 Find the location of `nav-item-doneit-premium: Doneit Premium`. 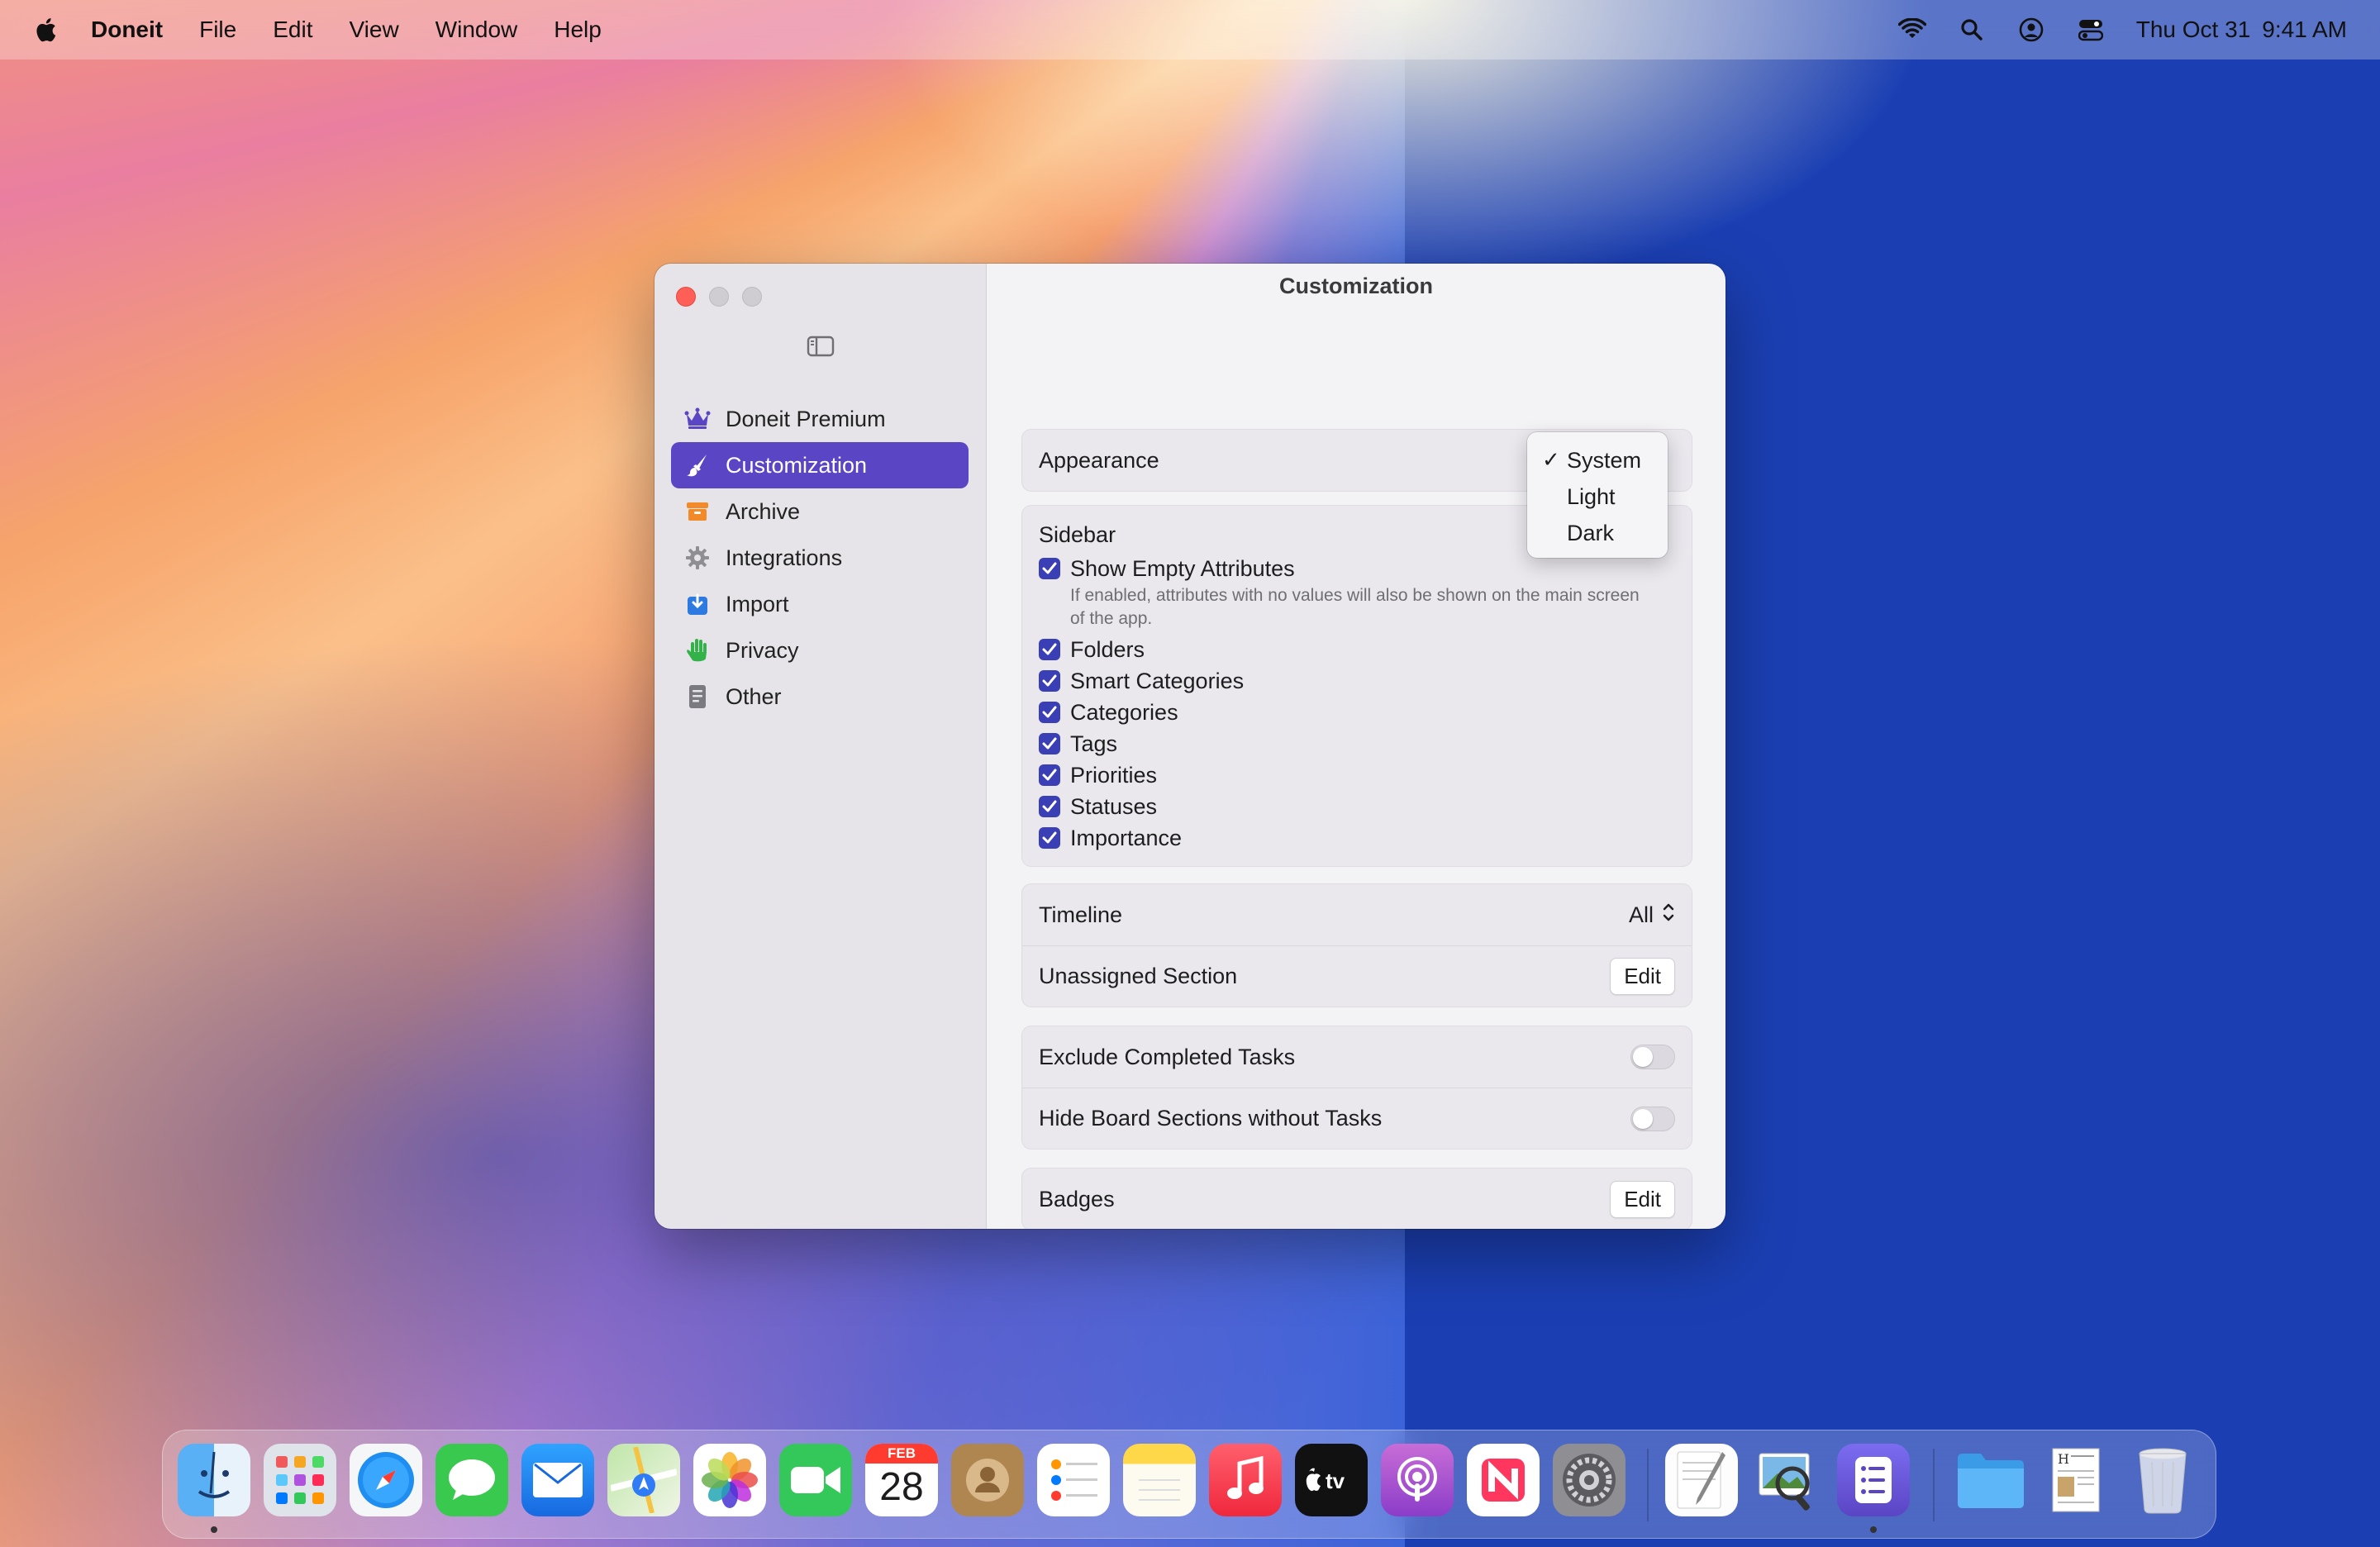

nav-item-doneit-premium: Doneit Premium is located at coordinates (820, 419).